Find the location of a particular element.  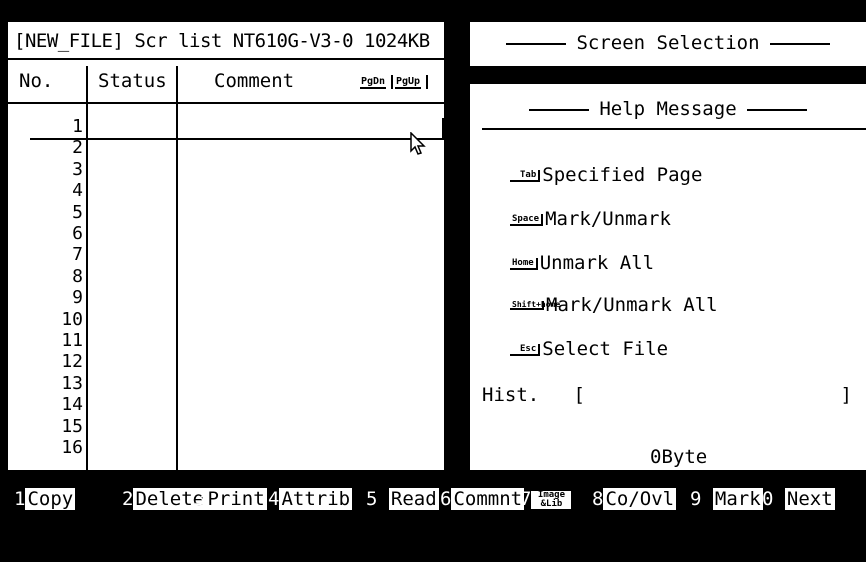

fkey-number: 2 is located at coordinates (128, 499).